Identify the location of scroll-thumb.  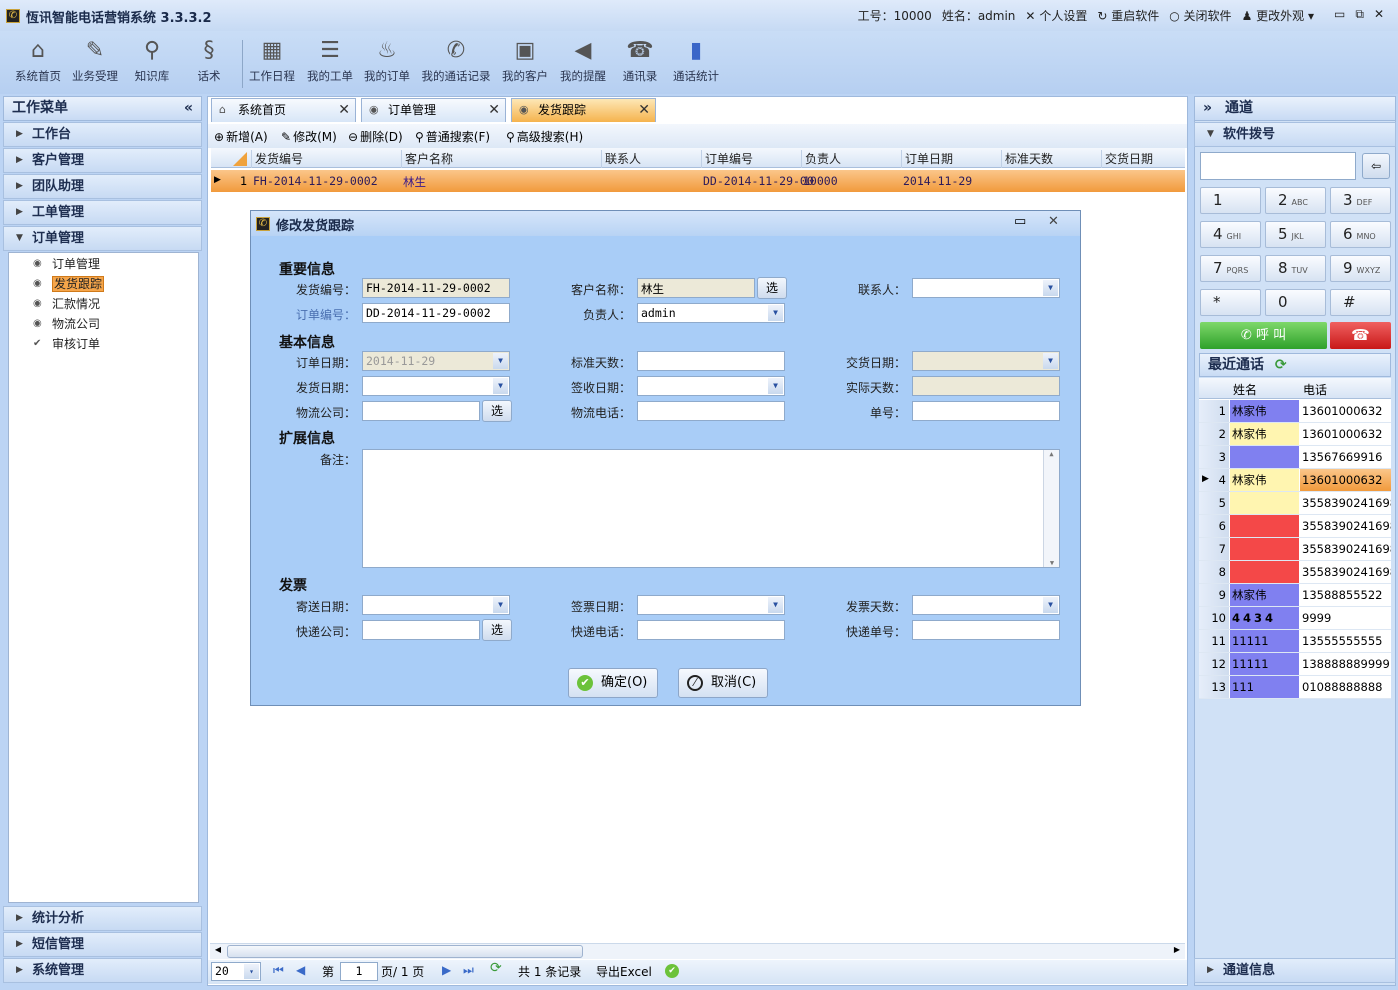
(405, 951).